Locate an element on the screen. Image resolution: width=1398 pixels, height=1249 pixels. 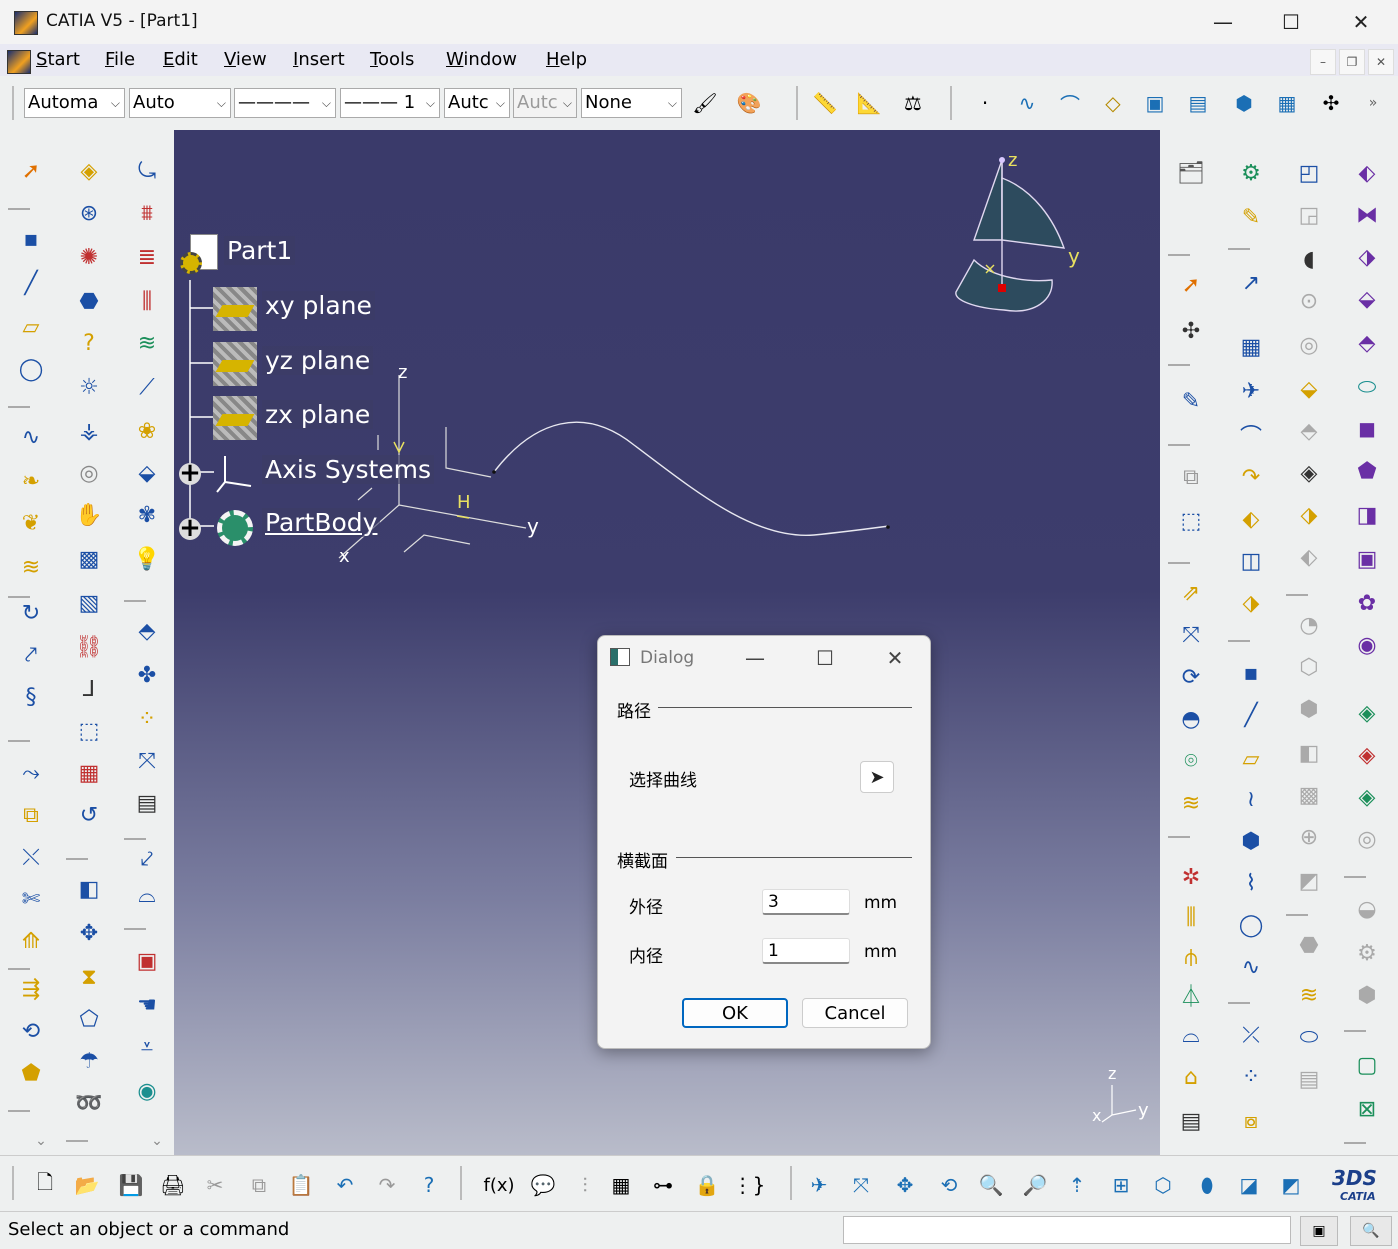
reflect-lines-icon: ❀ is located at coordinates (147, 431).